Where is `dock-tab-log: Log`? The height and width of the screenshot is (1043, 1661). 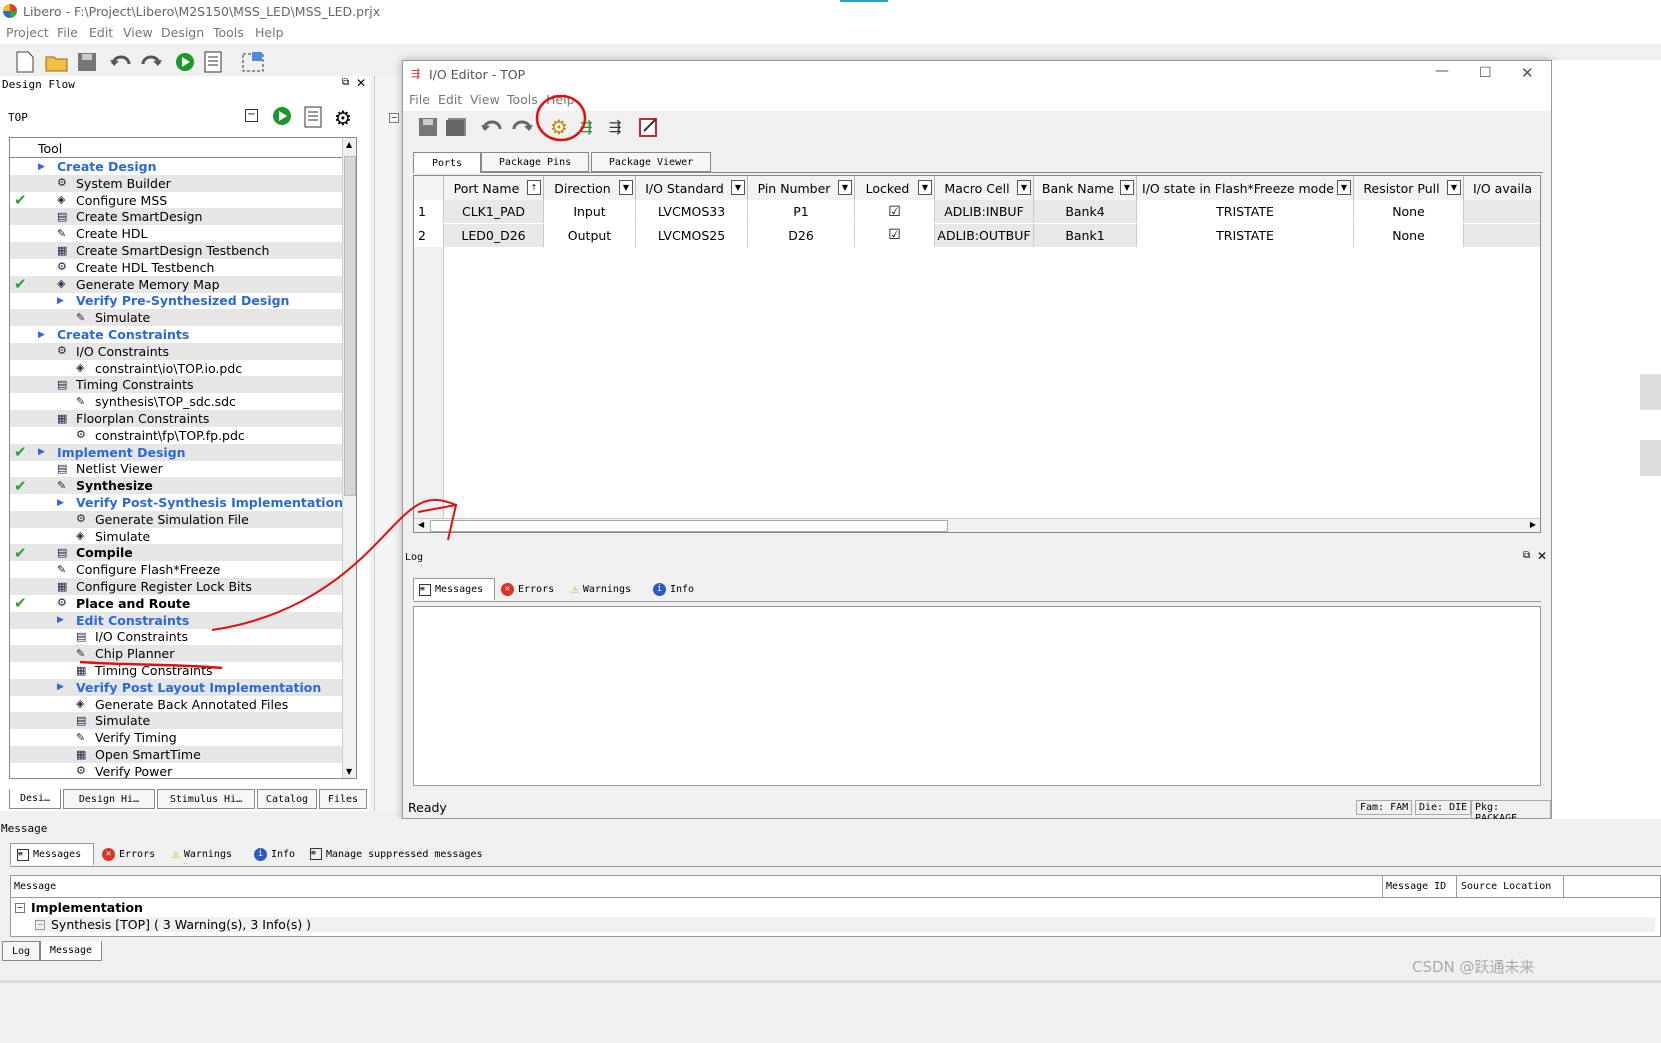
dock-tab-log: Log is located at coordinates (21, 951).